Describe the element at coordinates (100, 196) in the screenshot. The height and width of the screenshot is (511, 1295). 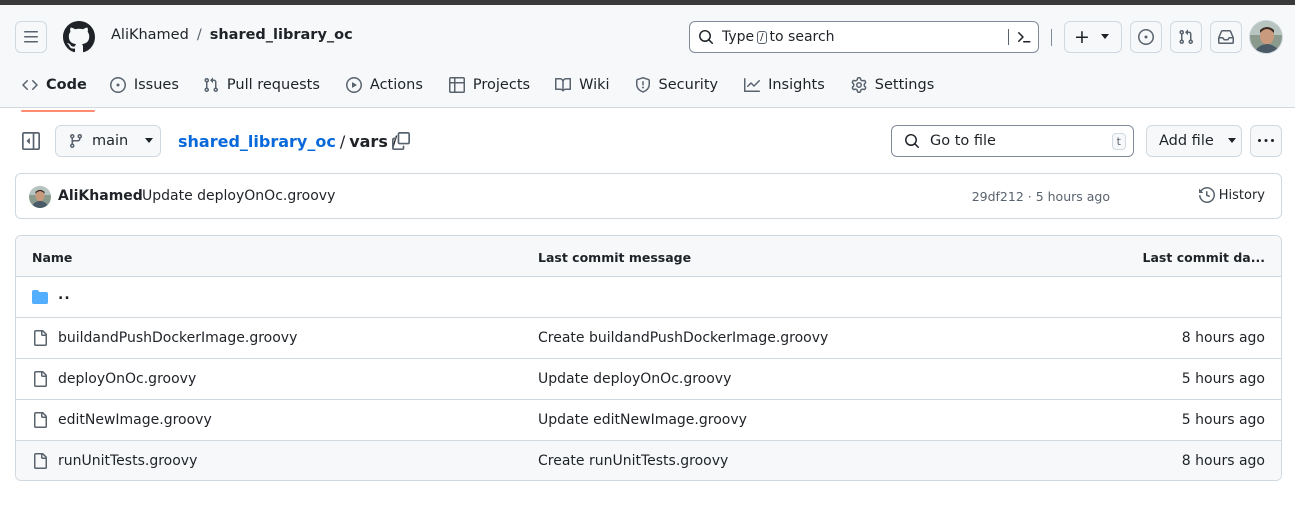
I see `commit-author: AliKhamed` at that location.